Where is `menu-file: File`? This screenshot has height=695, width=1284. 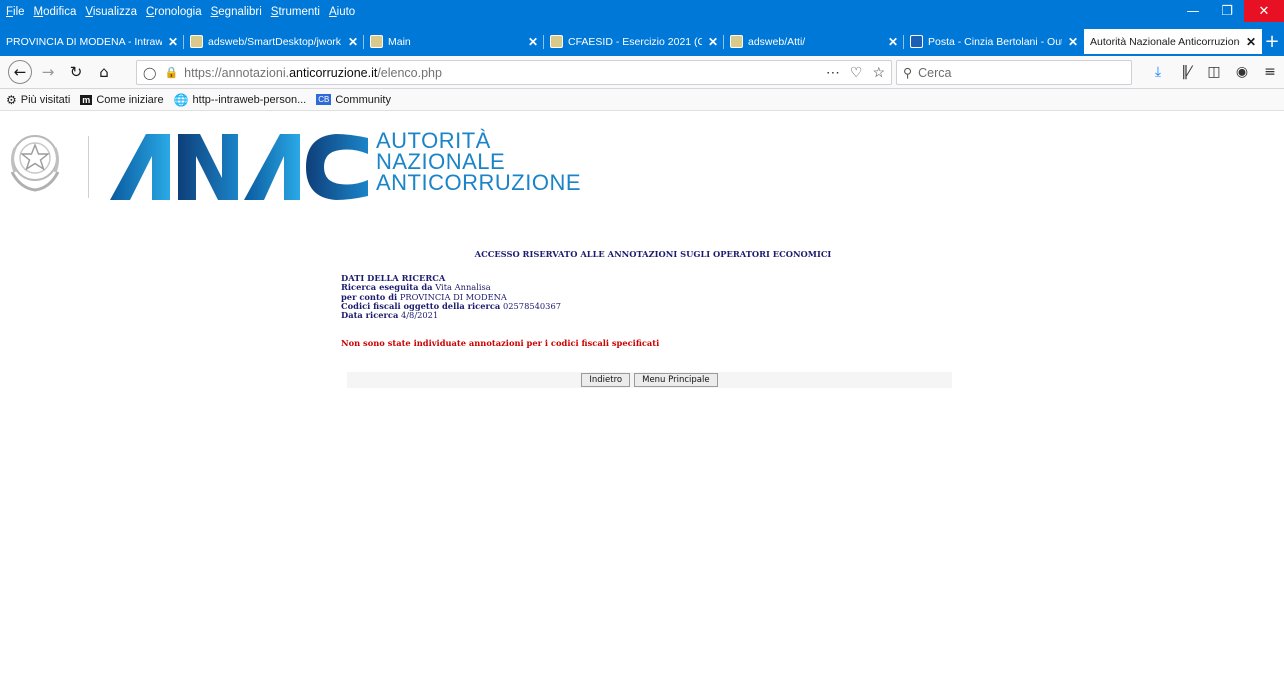
menu-file: File is located at coordinates (15, 12).